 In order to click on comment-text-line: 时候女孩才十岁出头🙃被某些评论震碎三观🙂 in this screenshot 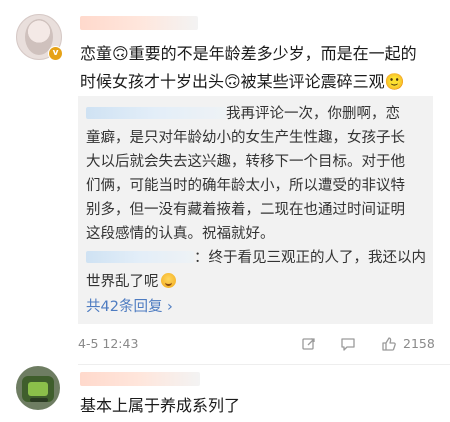, I will do `click(242, 81)`.